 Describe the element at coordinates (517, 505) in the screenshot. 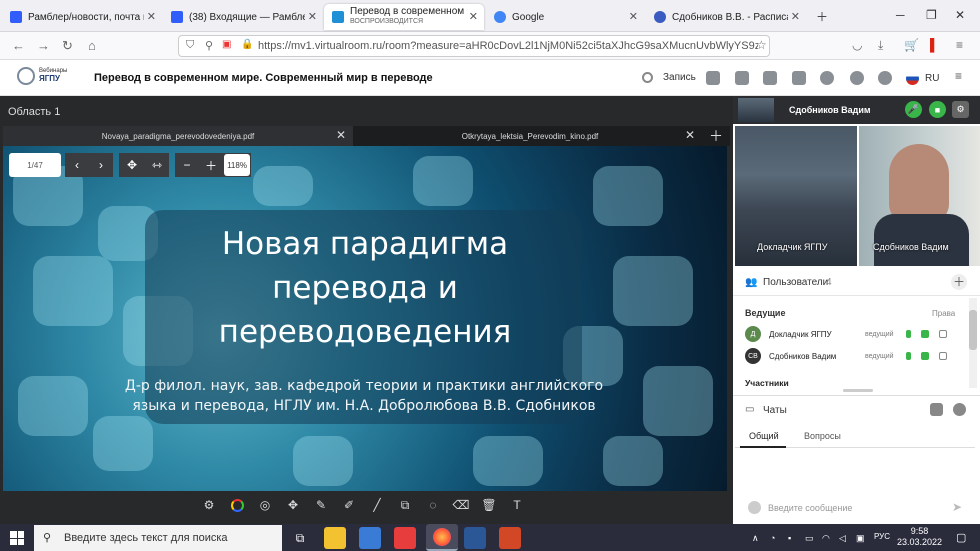

I see `text-tool-icon: T` at that location.